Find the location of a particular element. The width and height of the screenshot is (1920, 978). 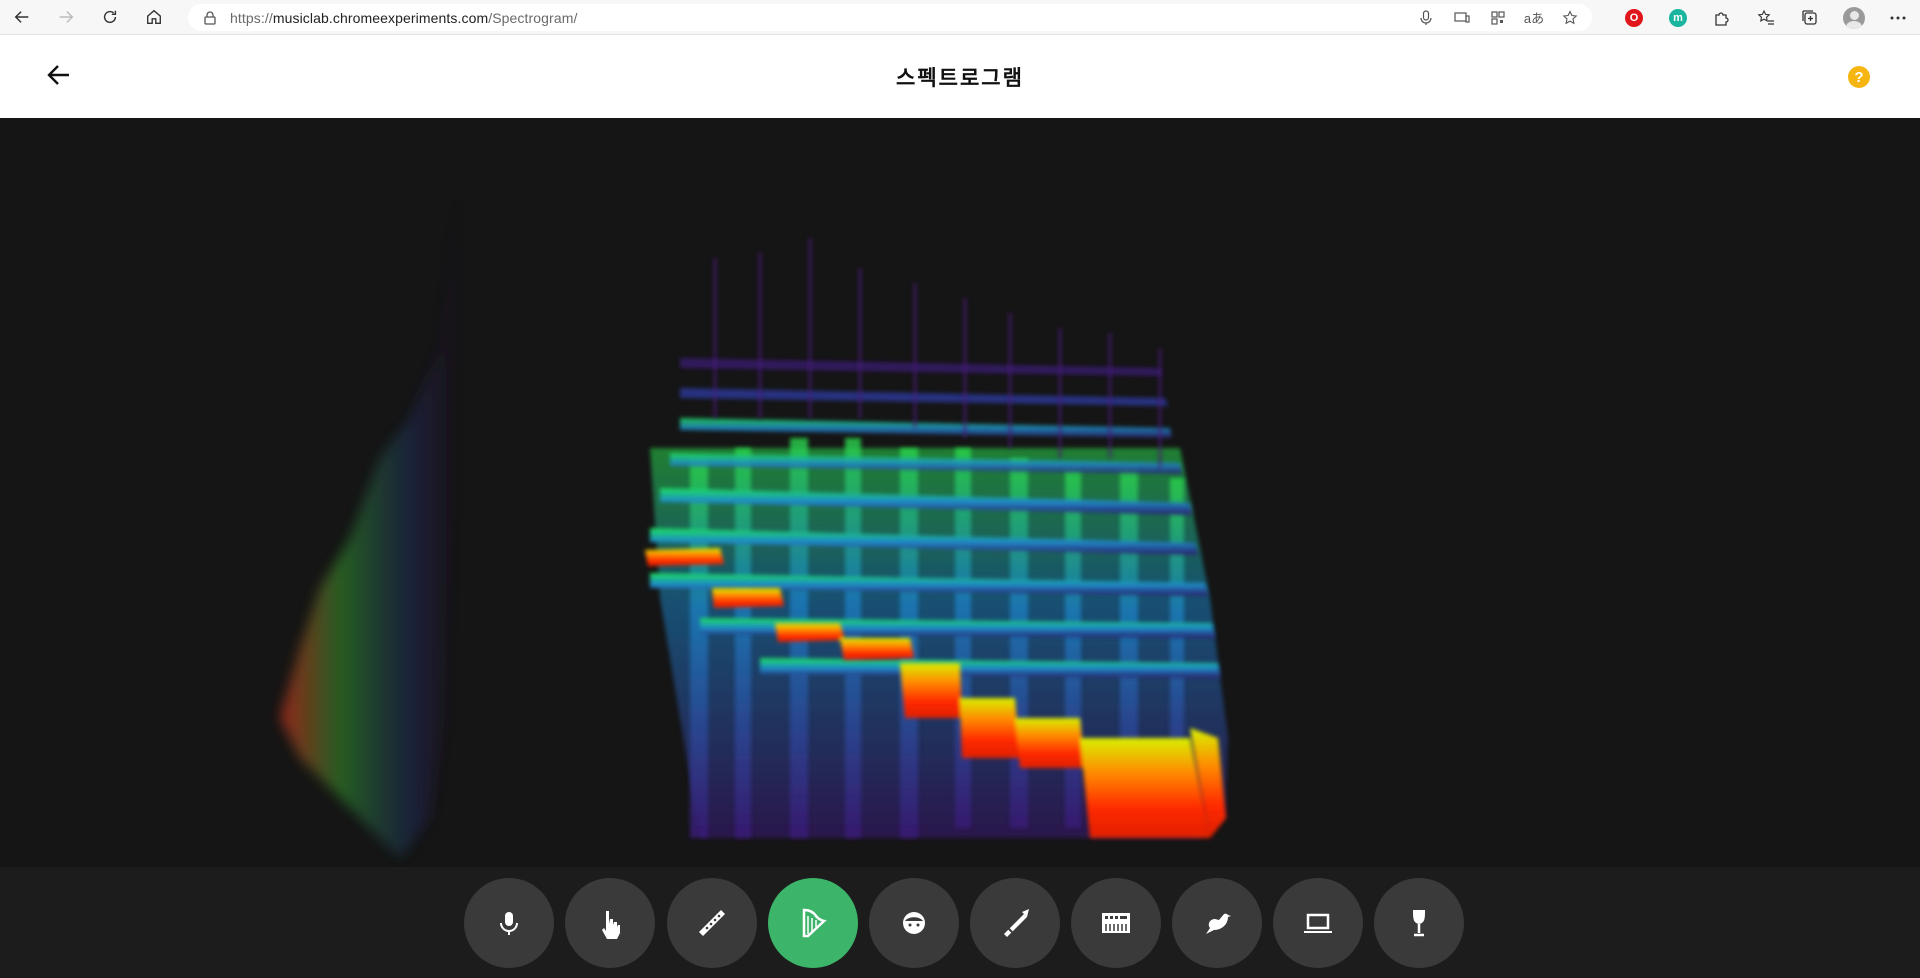

avatar-icon is located at coordinates (1854, 17).